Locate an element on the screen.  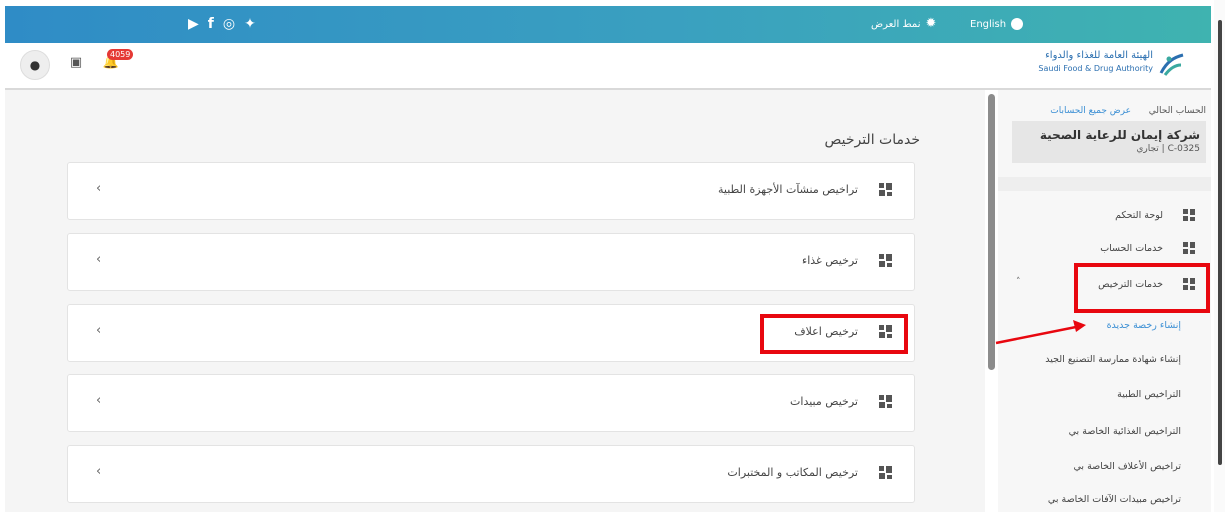
youtube-icon: ▶ is located at coordinates (193, 24).